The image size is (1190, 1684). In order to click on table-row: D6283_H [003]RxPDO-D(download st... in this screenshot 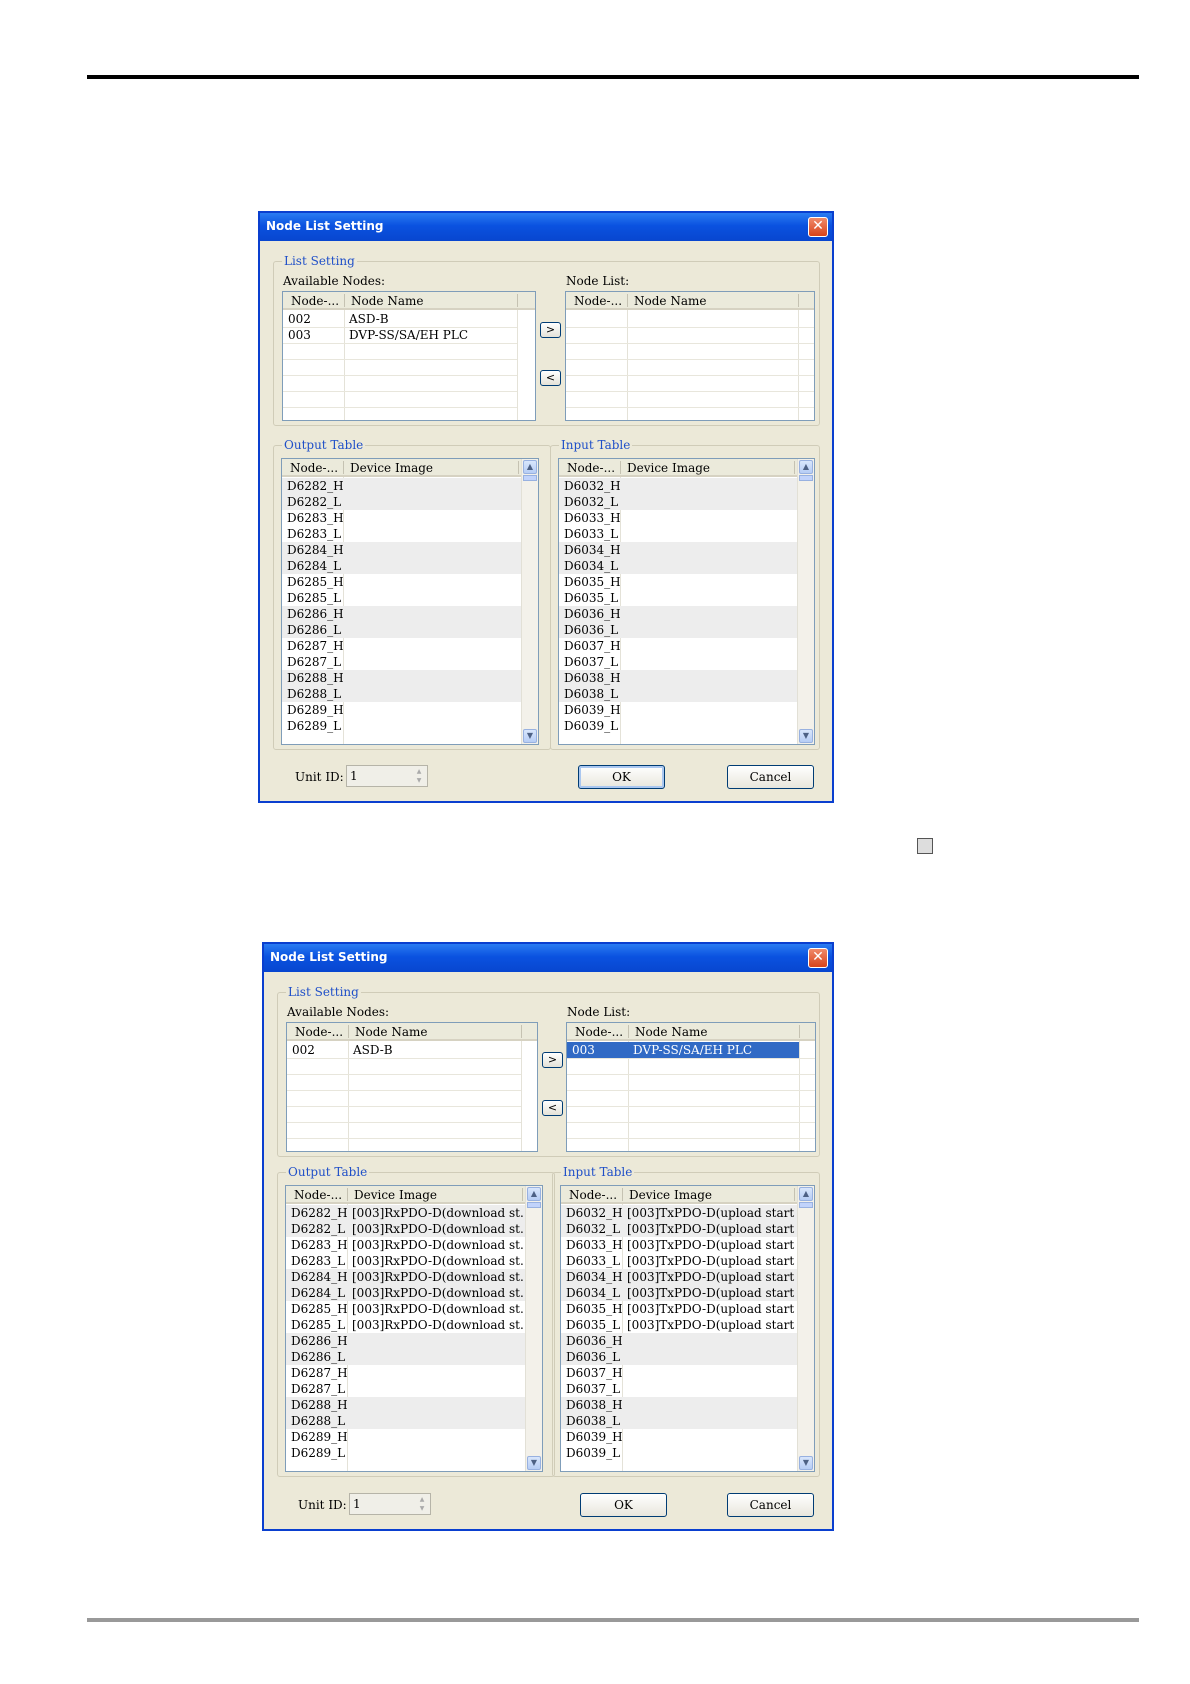, I will do `click(408, 1245)`.